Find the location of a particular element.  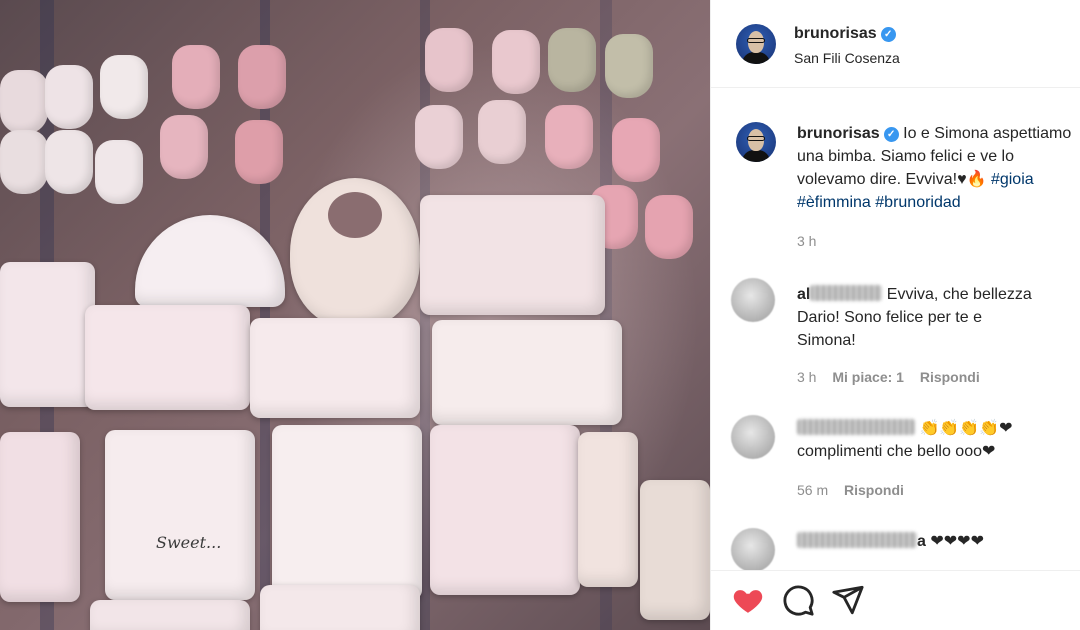

caption-line: Io e Simona aspettiamo is located at coordinates (987, 133).